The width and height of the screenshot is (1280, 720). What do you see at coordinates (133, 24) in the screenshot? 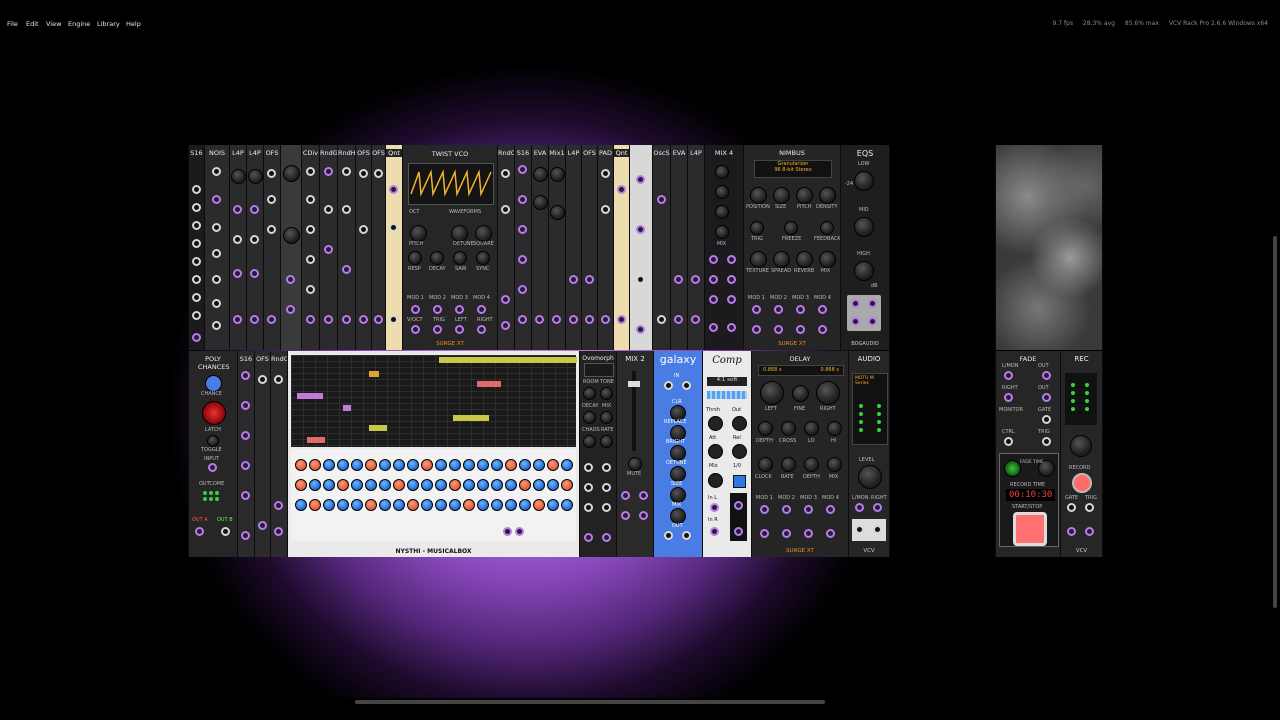
I see `menu-help: Help` at bounding box center [133, 24].